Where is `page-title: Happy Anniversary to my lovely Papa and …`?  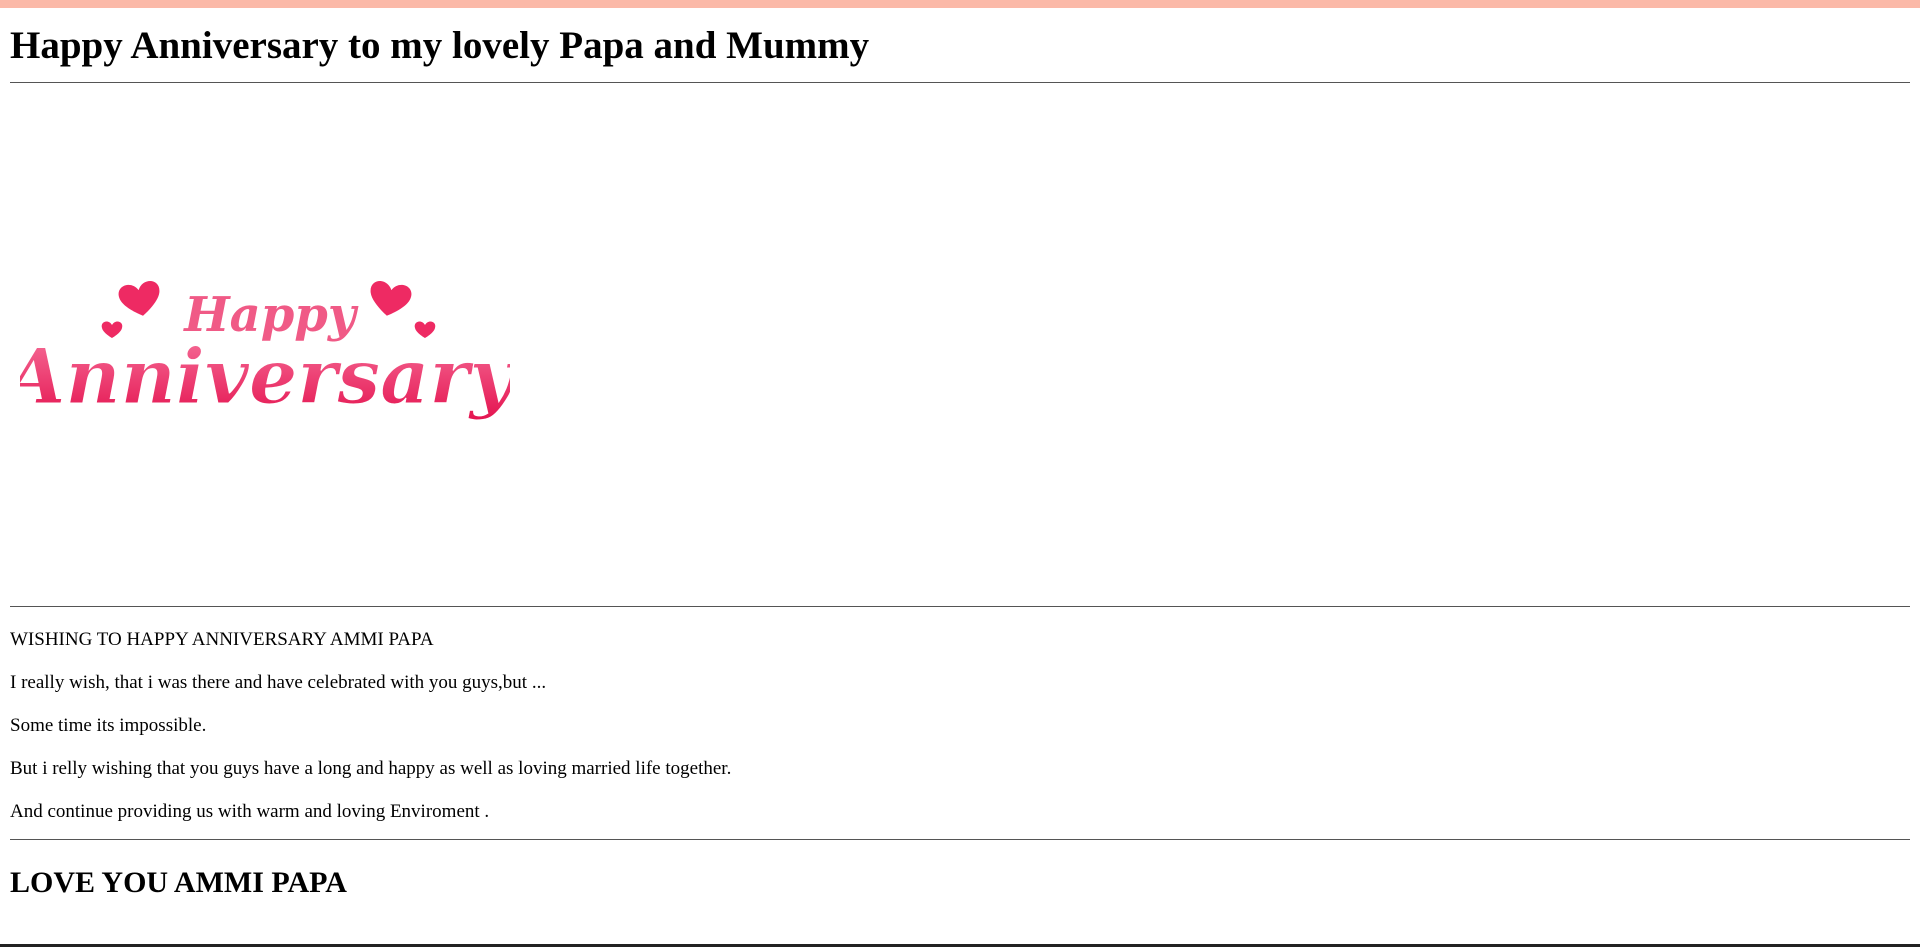
page-title: Happy Anniversary to my lovely Papa and … is located at coordinates (440, 45).